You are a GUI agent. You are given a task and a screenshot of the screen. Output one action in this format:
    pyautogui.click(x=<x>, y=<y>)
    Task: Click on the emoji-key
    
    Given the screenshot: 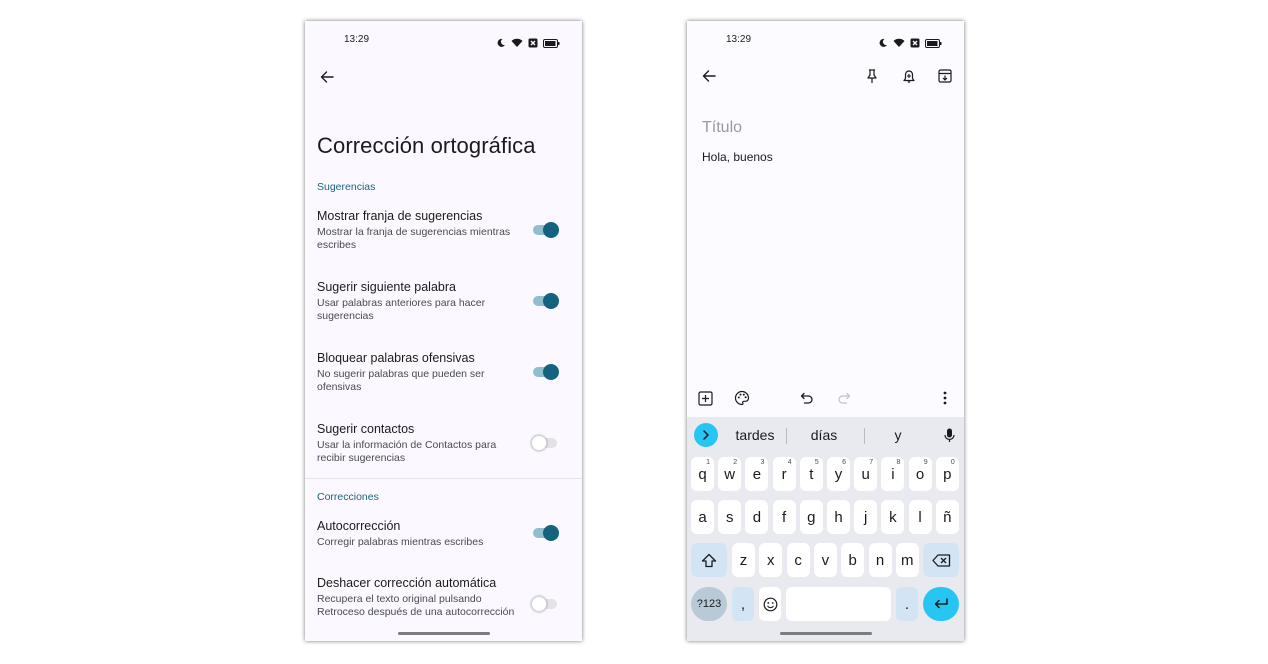 What is the action you would take?
    pyautogui.click(x=770, y=604)
    